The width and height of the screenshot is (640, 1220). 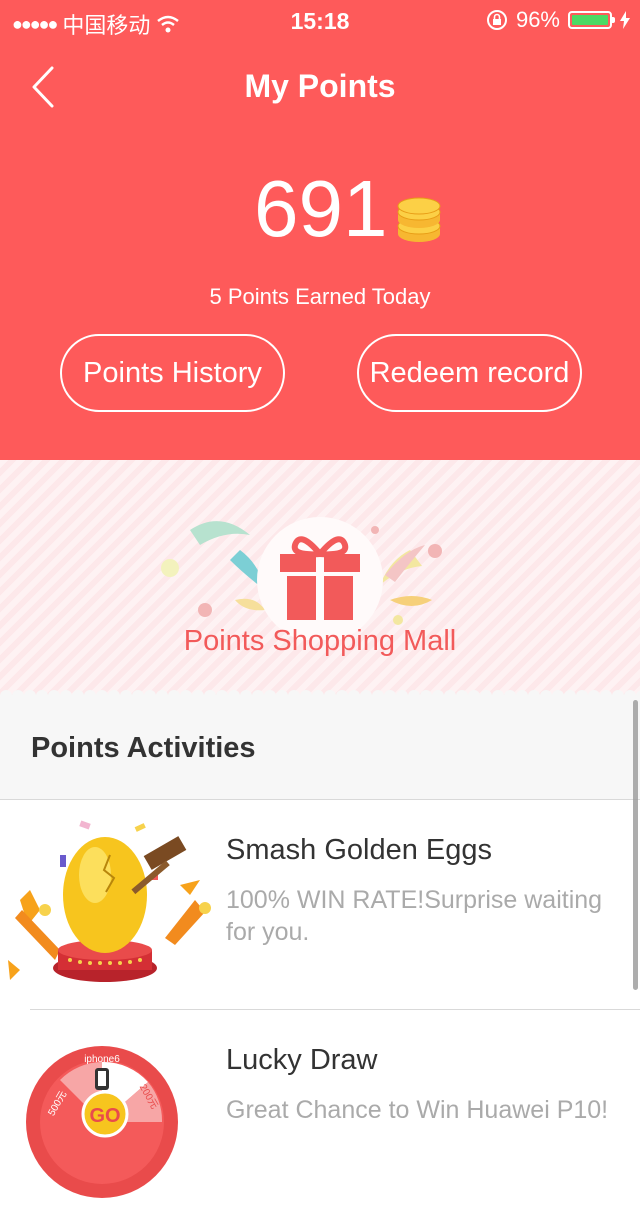 I want to click on wheel-label-iphone6: iphone6, so click(x=102, y=1059).